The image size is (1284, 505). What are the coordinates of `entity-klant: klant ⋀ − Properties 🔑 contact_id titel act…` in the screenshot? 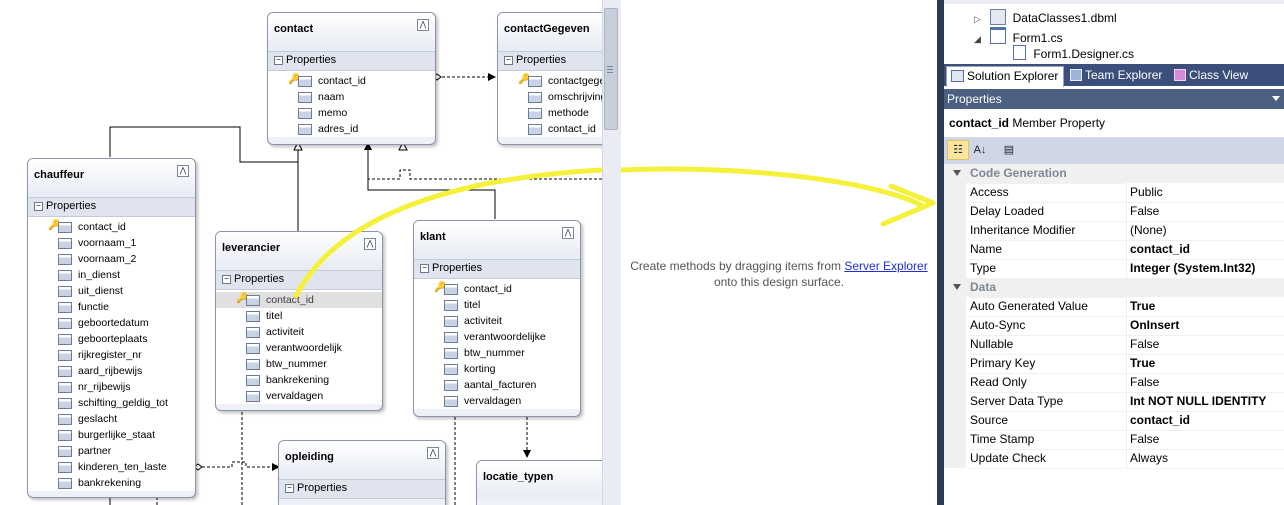 It's located at (497, 318).